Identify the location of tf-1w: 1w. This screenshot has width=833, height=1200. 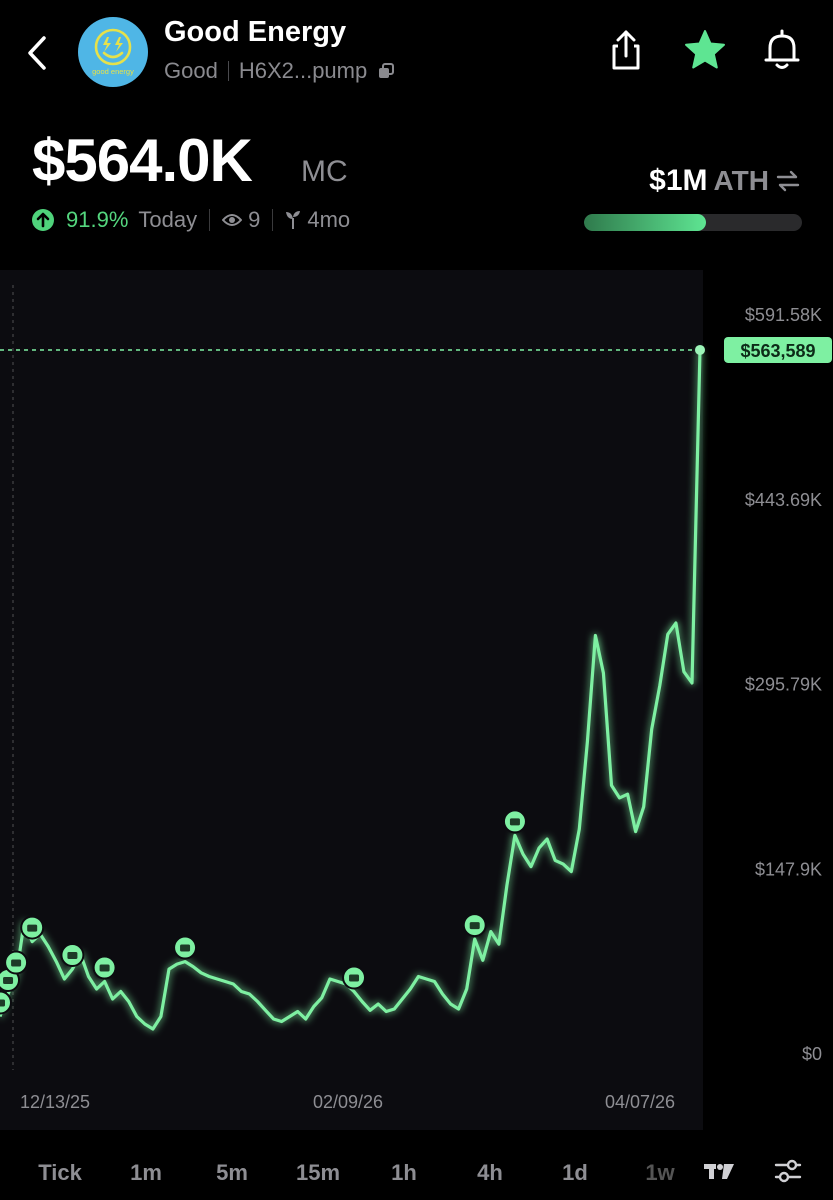
(659, 1173).